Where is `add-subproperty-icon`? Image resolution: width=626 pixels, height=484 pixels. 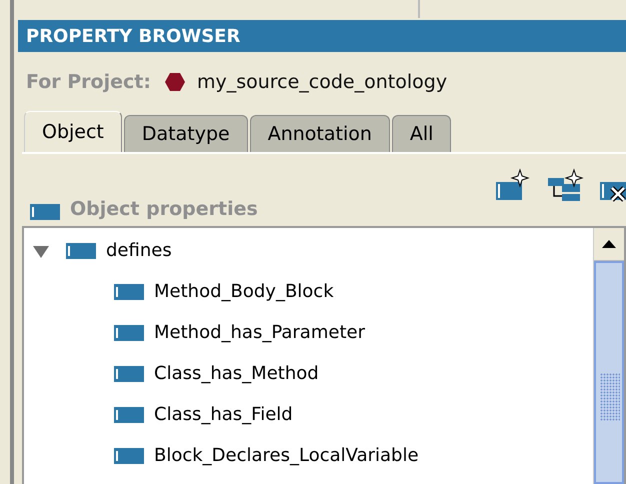
add-subproperty-icon is located at coordinates (565, 185).